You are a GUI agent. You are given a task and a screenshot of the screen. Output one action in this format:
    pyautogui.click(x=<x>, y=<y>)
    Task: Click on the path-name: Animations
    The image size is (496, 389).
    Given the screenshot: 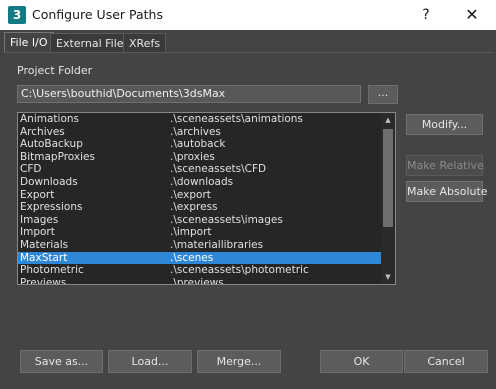 What is the action you would take?
    pyautogui.click(x=50, y=119)
    